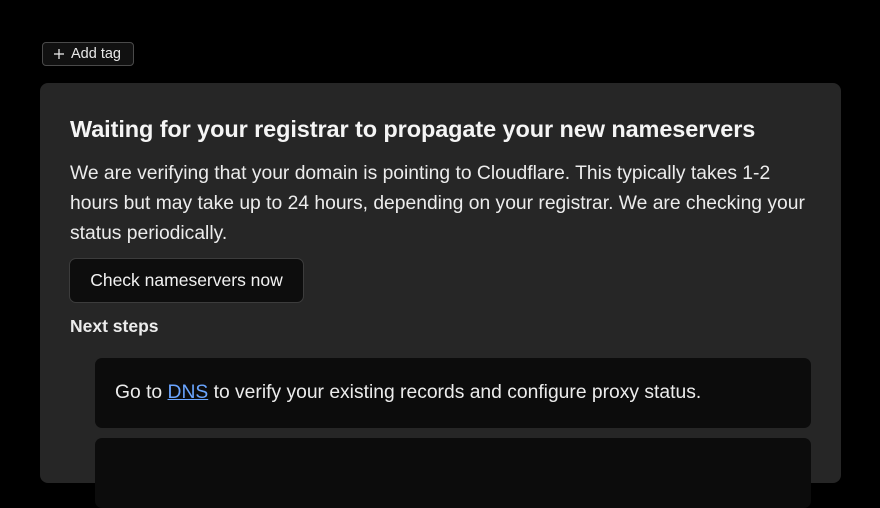  What do you see at coordinates (141, 392) in the screenshot?
I see `step-text-prefix: Go to` at bounding box center [141, 392].